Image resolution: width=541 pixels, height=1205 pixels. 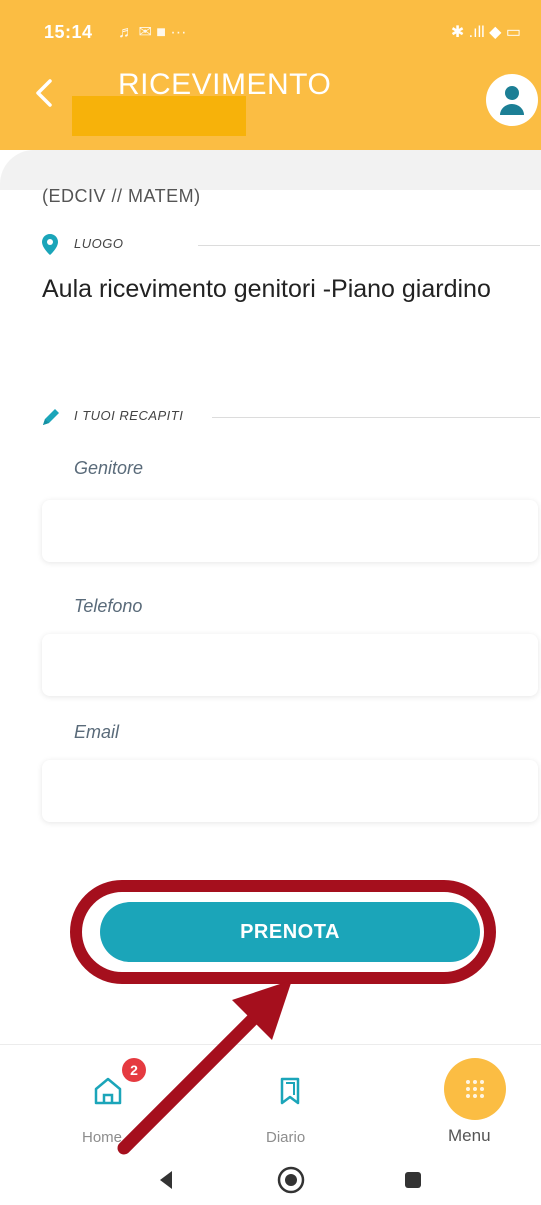 What do you see at coordinates (204, 1067) in the screenshot?
I see `annotation-arrow` at bounding box center [204, 1067].